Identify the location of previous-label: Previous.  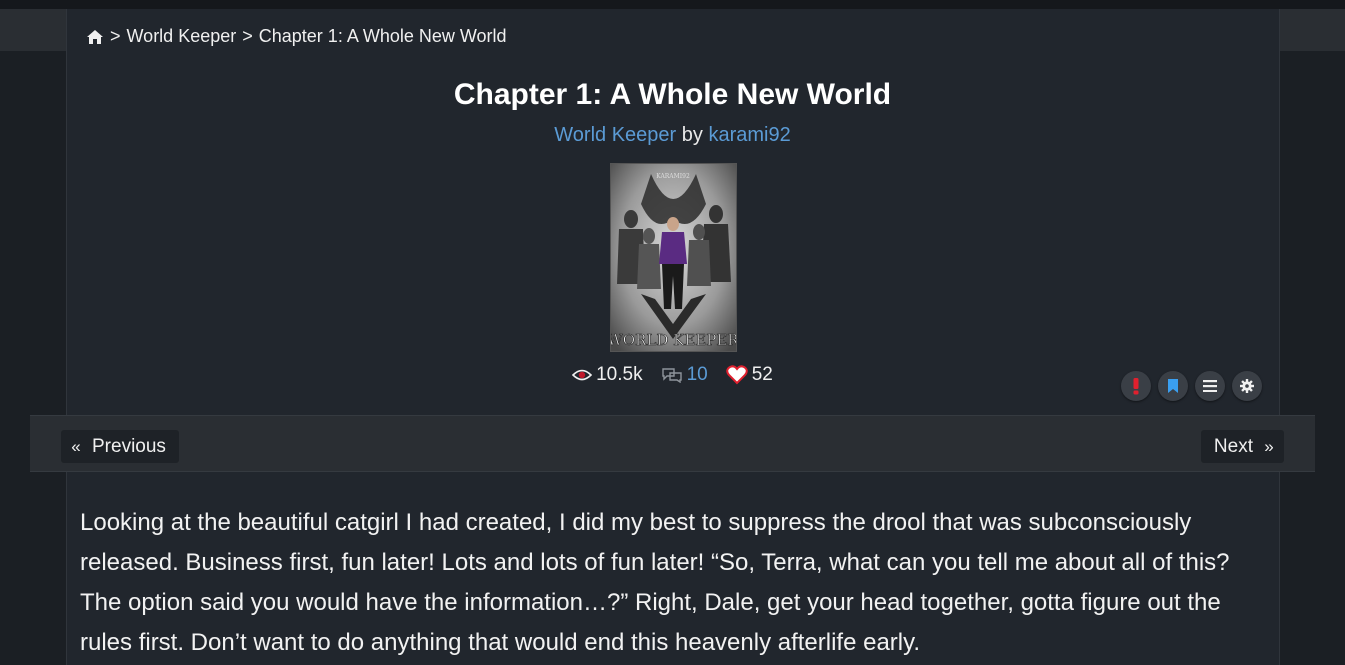
(129, 446).